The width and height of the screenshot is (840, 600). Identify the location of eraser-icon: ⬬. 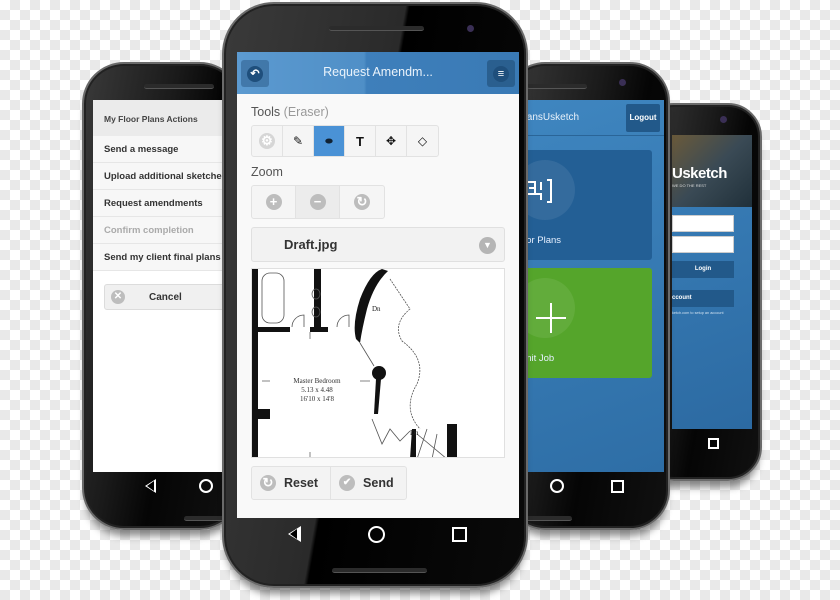
(329, 140).